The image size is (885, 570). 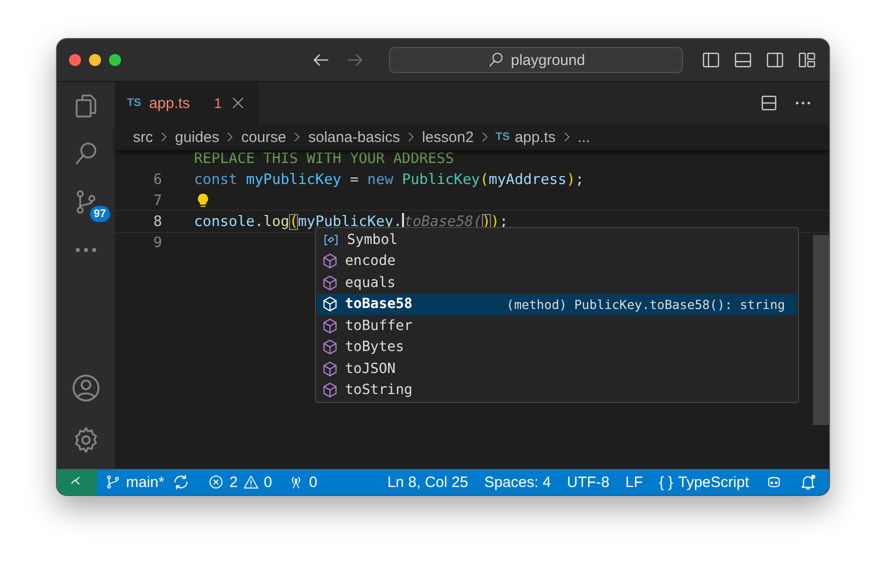 What do you see at coordinates (77, 482) in the screenshot?
I see `remote-button` at bounding box center [77, 482].